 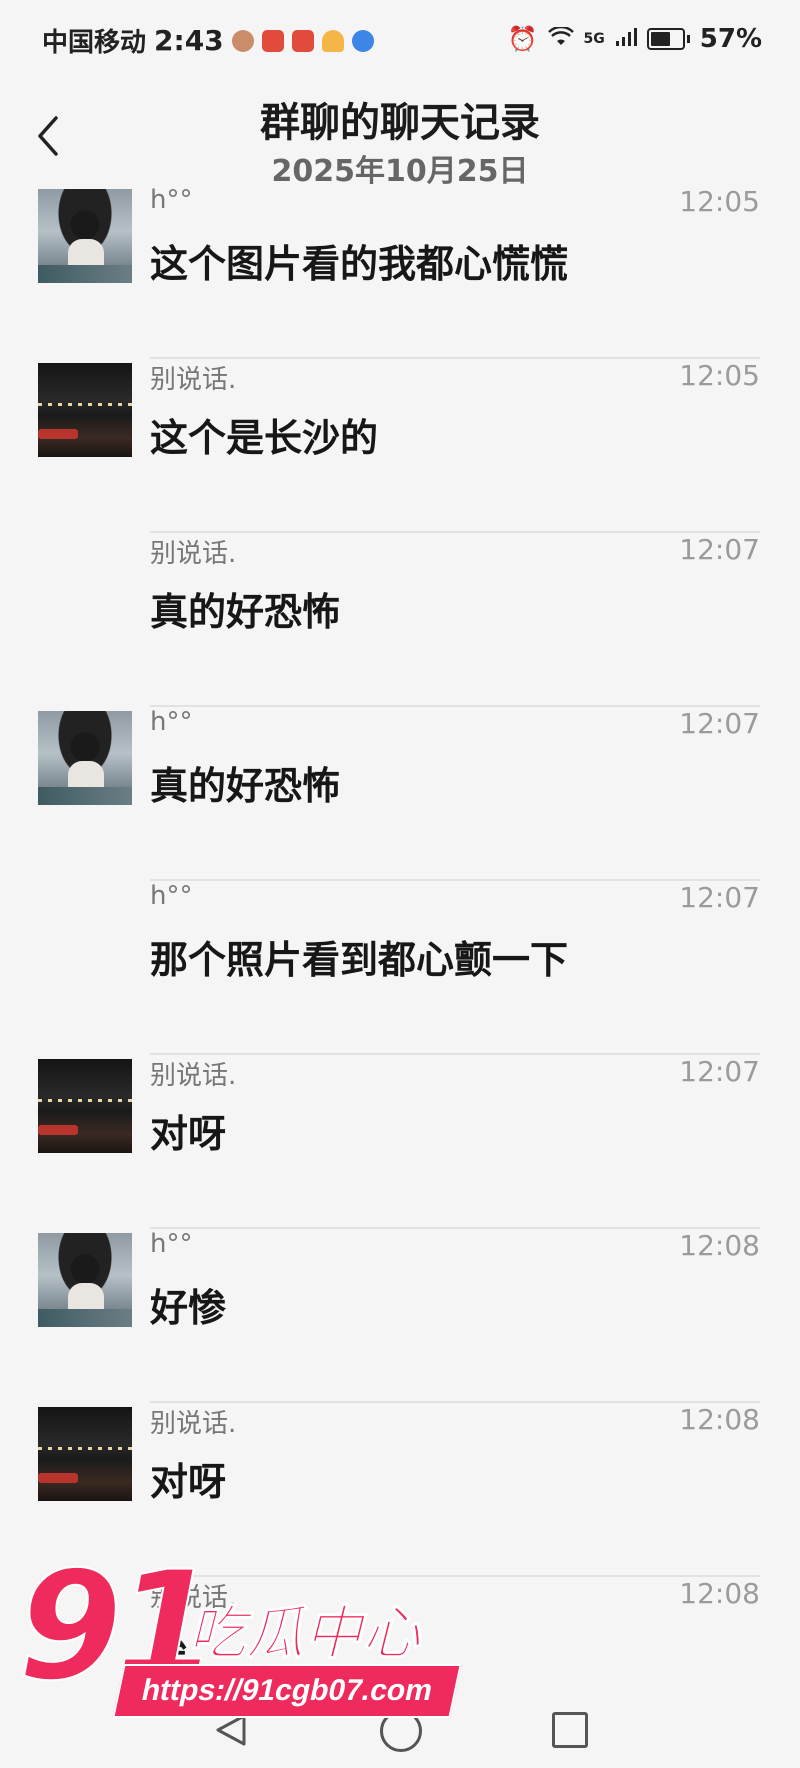 I want to click on clock: 2:43, so click(x=189, y=40).